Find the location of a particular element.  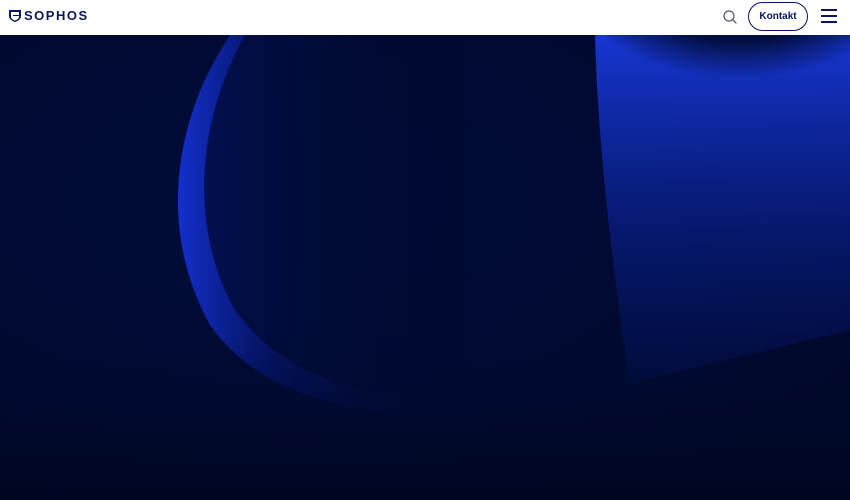

search-icon is located at coordinates (730, 17).